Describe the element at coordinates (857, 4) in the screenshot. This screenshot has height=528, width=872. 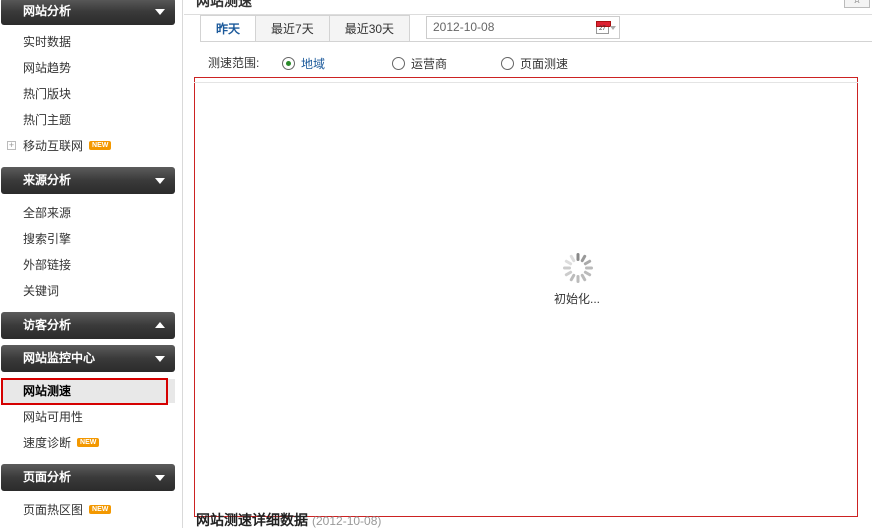
I see `favorite-button: ☆` at that location.